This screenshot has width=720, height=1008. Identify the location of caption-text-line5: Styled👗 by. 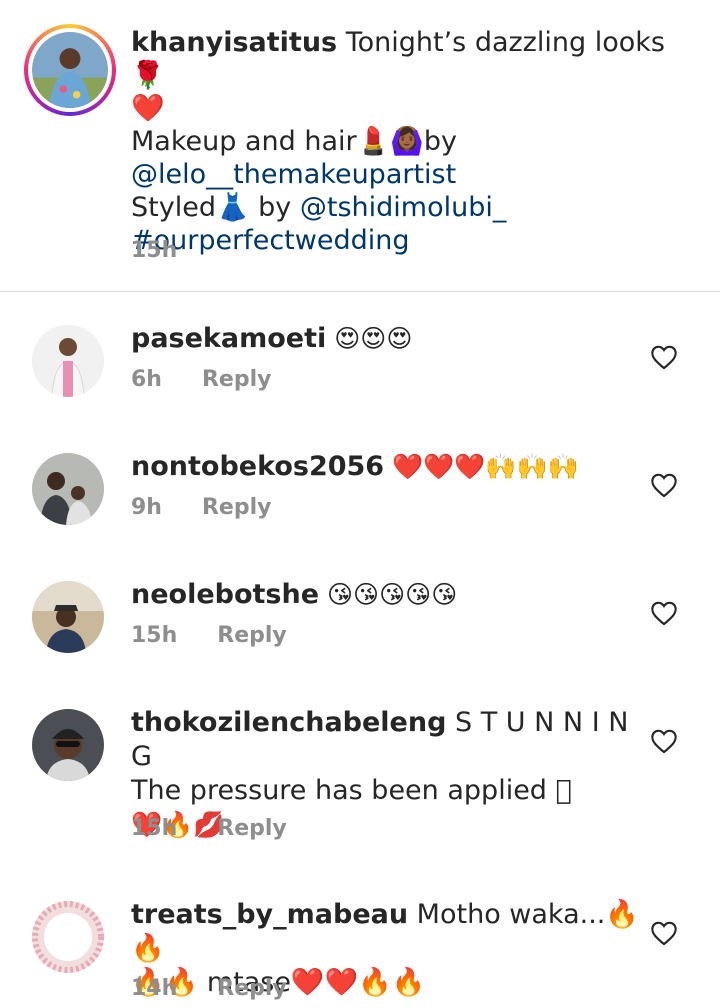
(215, 207).